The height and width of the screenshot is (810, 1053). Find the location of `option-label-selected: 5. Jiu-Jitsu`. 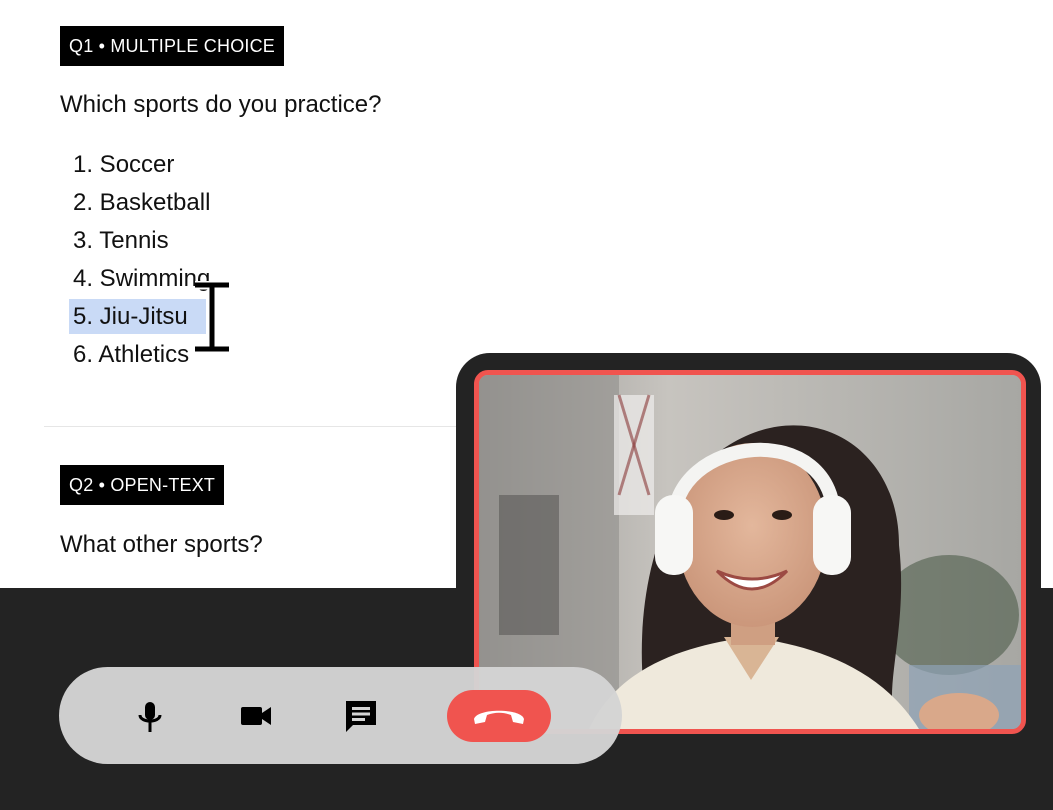

option-label-selected: 5. Jiu-Jitsu is located at coordinates (137, 316).